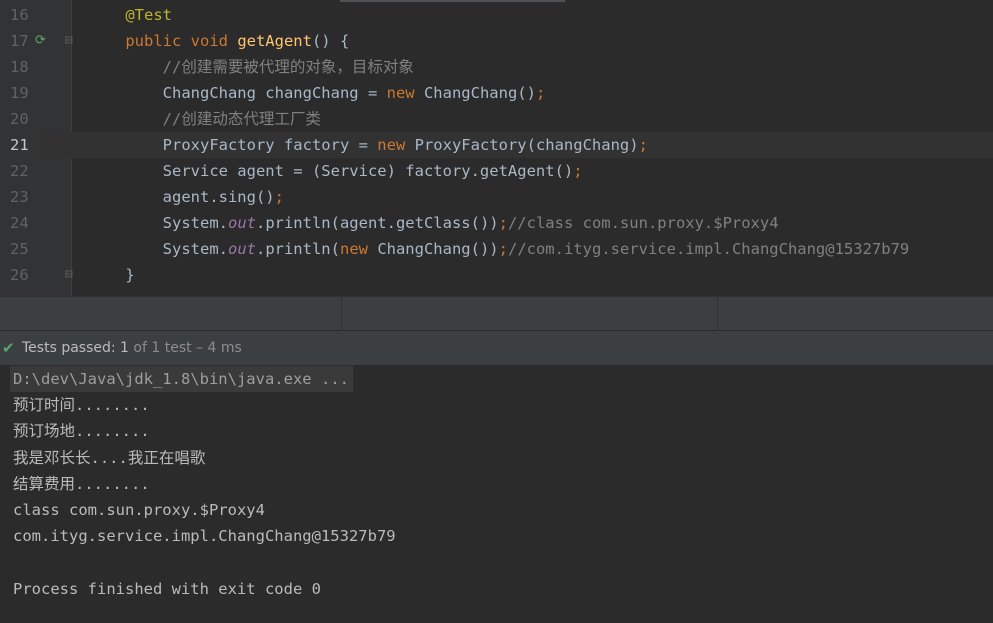 The width and height of the screenshot is (993, 623). Describe the element at coordinates (496, 67) in the screenshot. I see `code-line: 18 //创建需要被代理的对象，目标对象` at that location.